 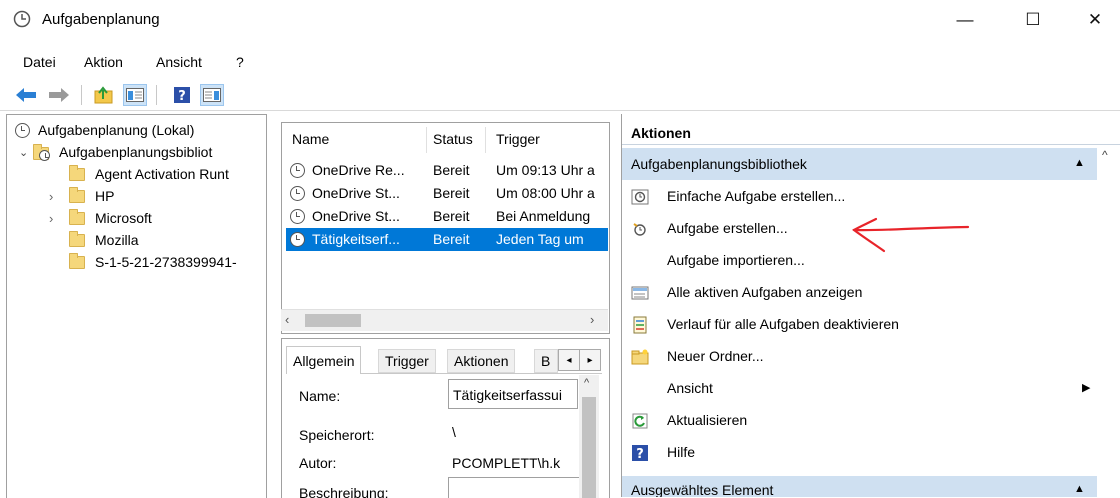 I want to click on section-title: Aufgabenplanungsbibliothek, so click(x=719, y=164).